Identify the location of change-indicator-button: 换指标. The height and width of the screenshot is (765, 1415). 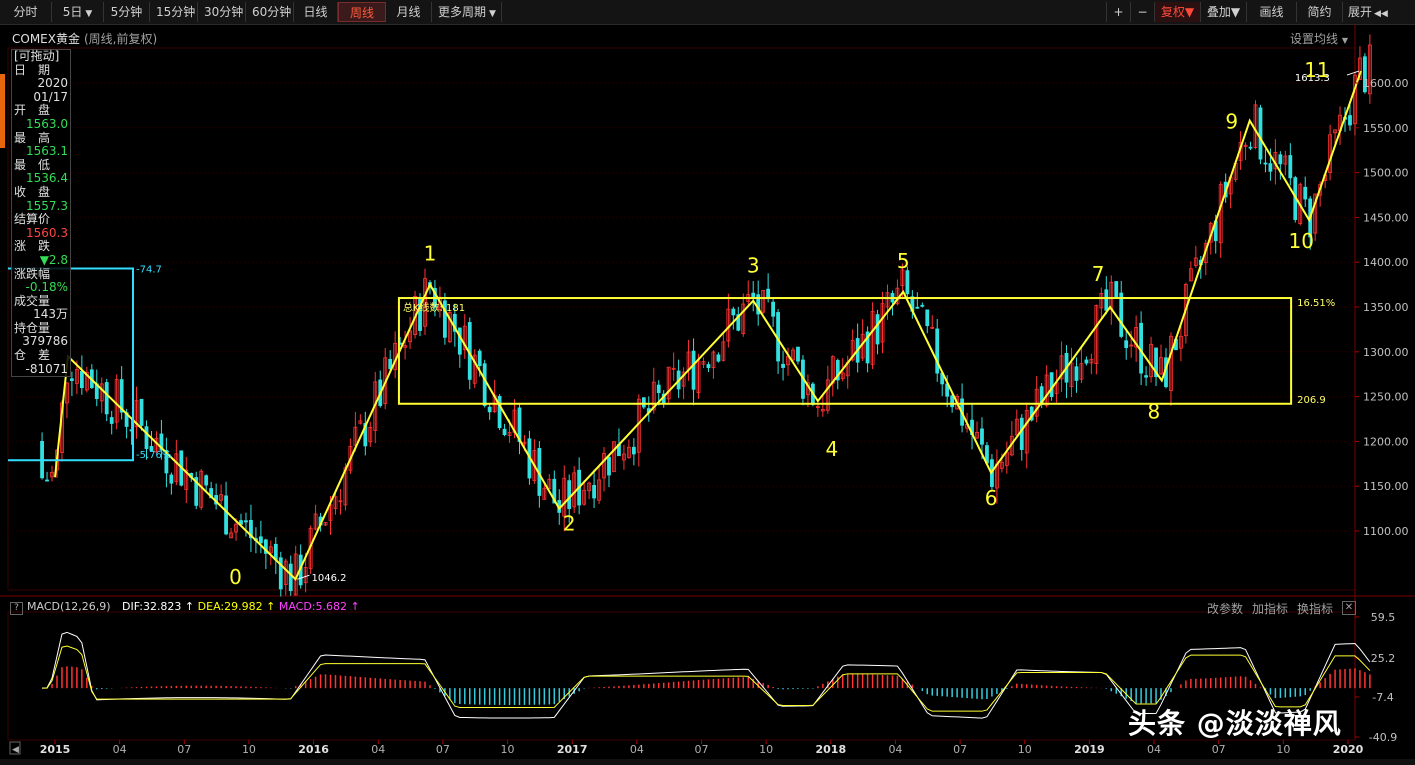
(1315, 608).